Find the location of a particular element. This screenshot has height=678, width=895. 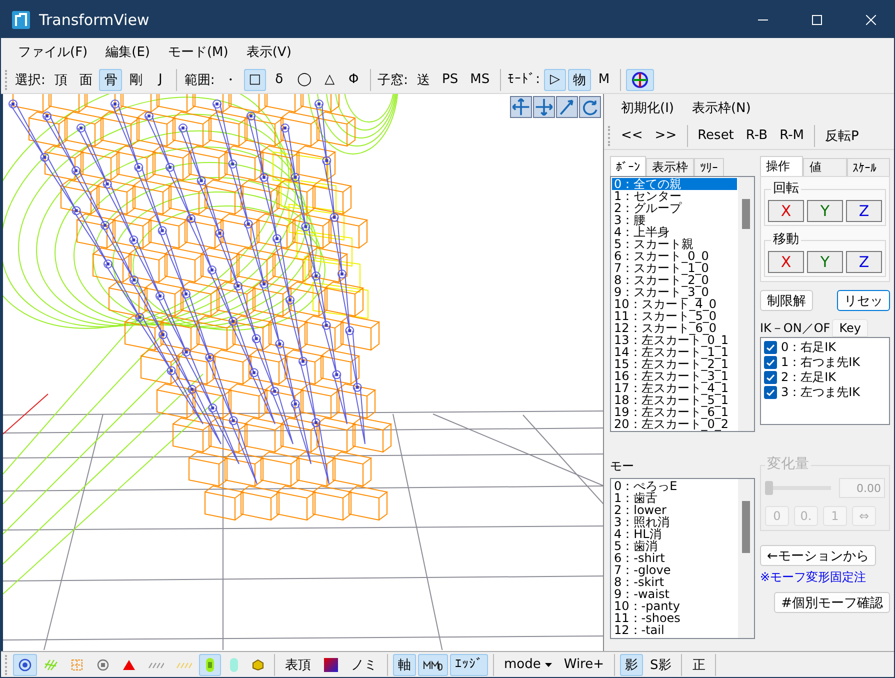

list-item: 8：スカート_2_0 is located at coordinates (674, 280).